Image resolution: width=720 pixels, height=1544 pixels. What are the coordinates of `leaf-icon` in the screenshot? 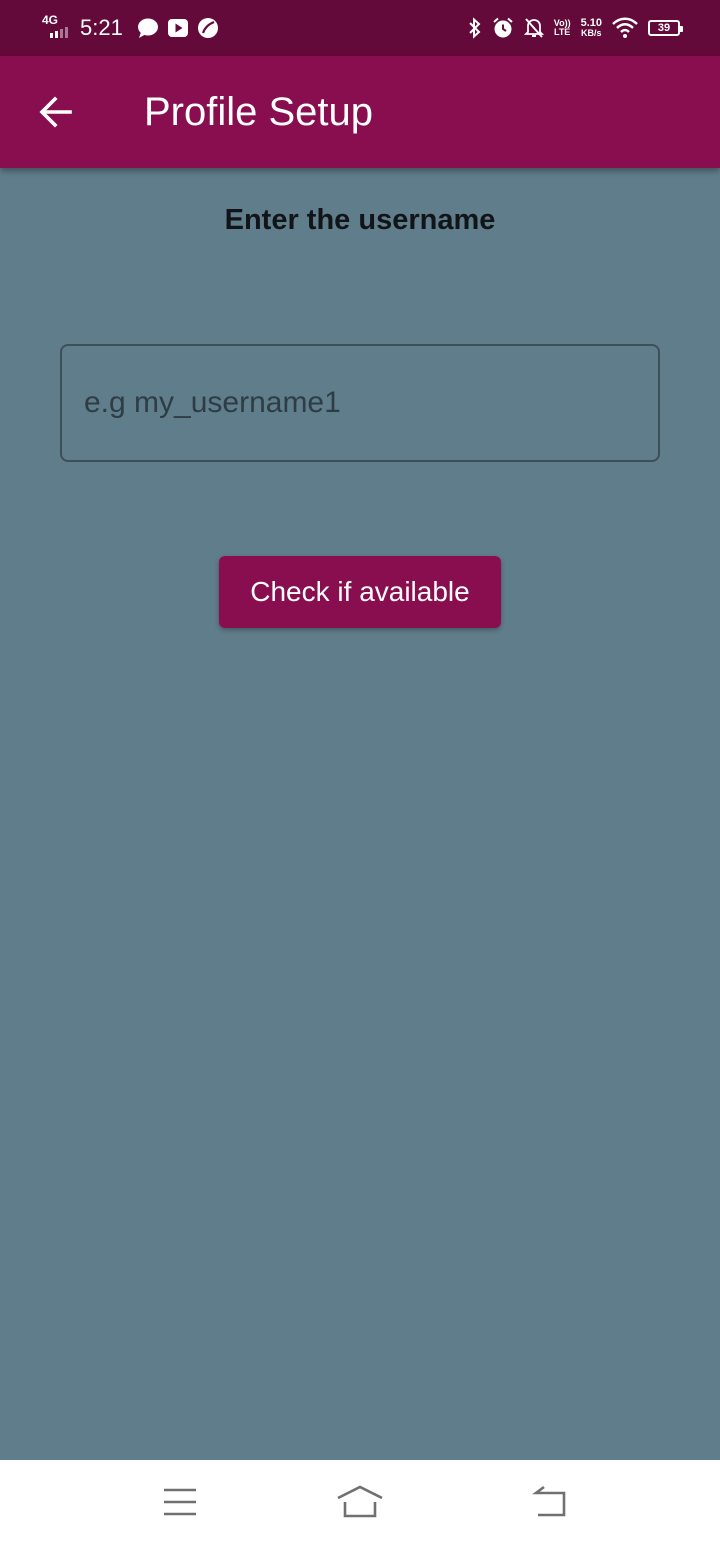 It's located at (207, 28).